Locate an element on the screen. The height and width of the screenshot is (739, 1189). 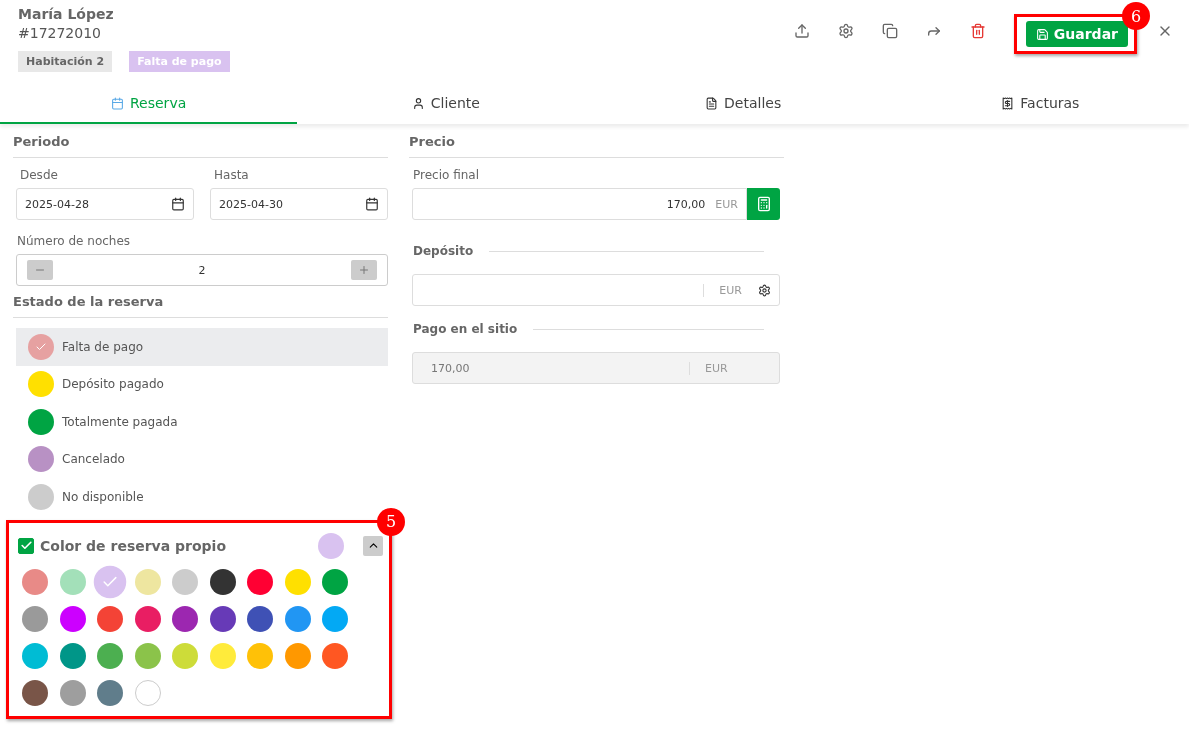
nights-value: 2 is located at coordinates (202, 270).